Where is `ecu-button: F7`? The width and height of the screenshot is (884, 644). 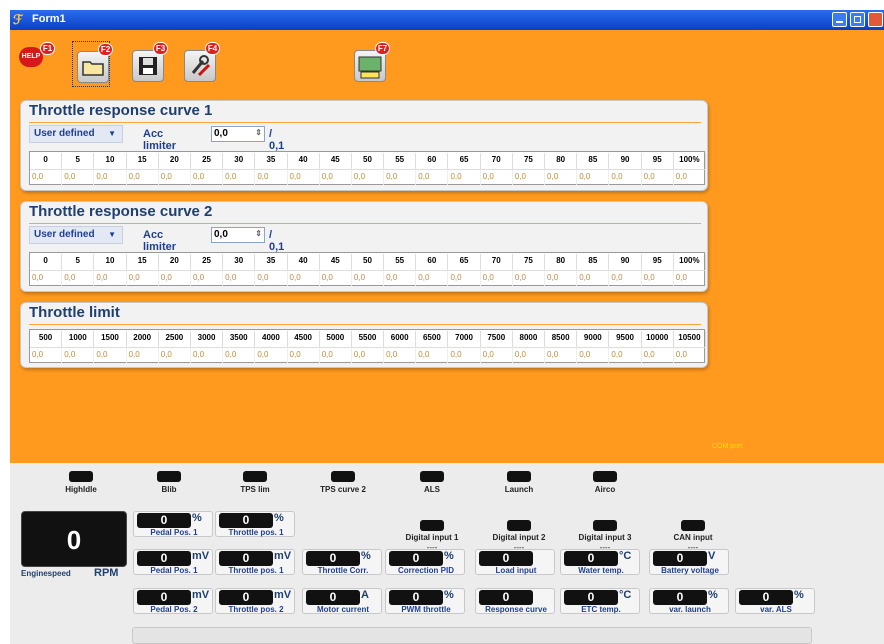 ecu-button: F7 is located at coordinates (370, 64).